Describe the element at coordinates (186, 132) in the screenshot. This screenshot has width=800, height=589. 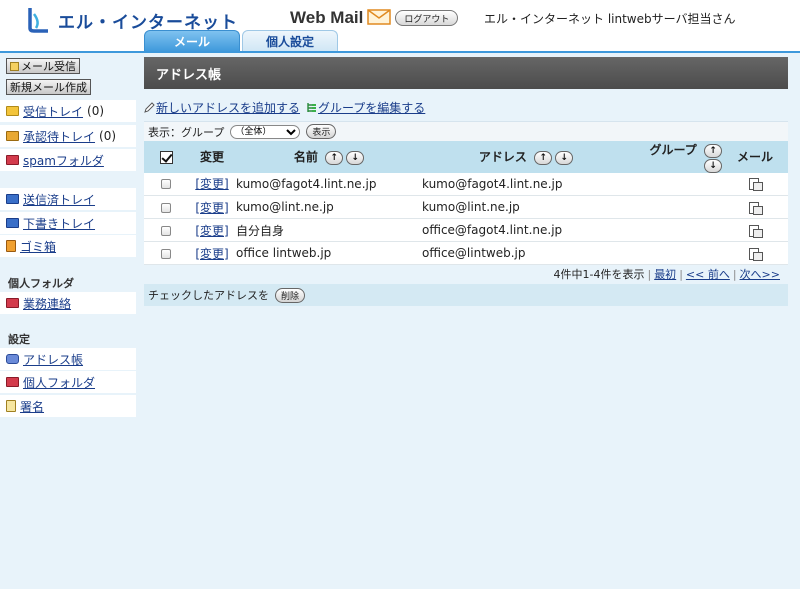
I see `filter-label: 表示：グループ` at that location.